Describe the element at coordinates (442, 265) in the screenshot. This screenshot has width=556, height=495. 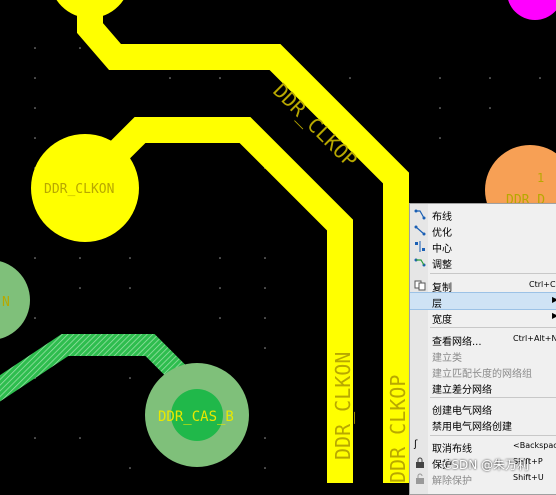
I see `menu-label: 调整` at that location.